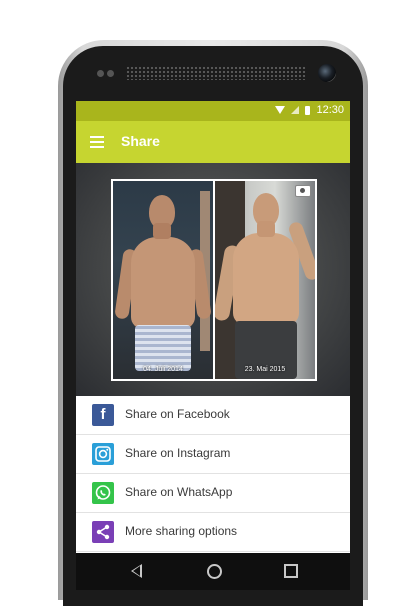 Image resolution: width=420 pixels, height=606 pixels. I want to click on share-instagram-item: Share on Instagram, so click(213, 454).